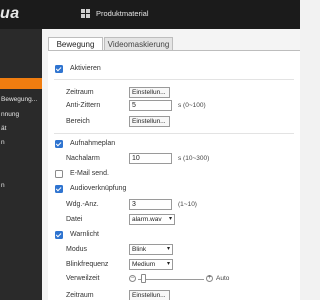 The width and height of the screenshot is (320, 300). I want to click on sidebar-item-at: ät, so click(21, 128).